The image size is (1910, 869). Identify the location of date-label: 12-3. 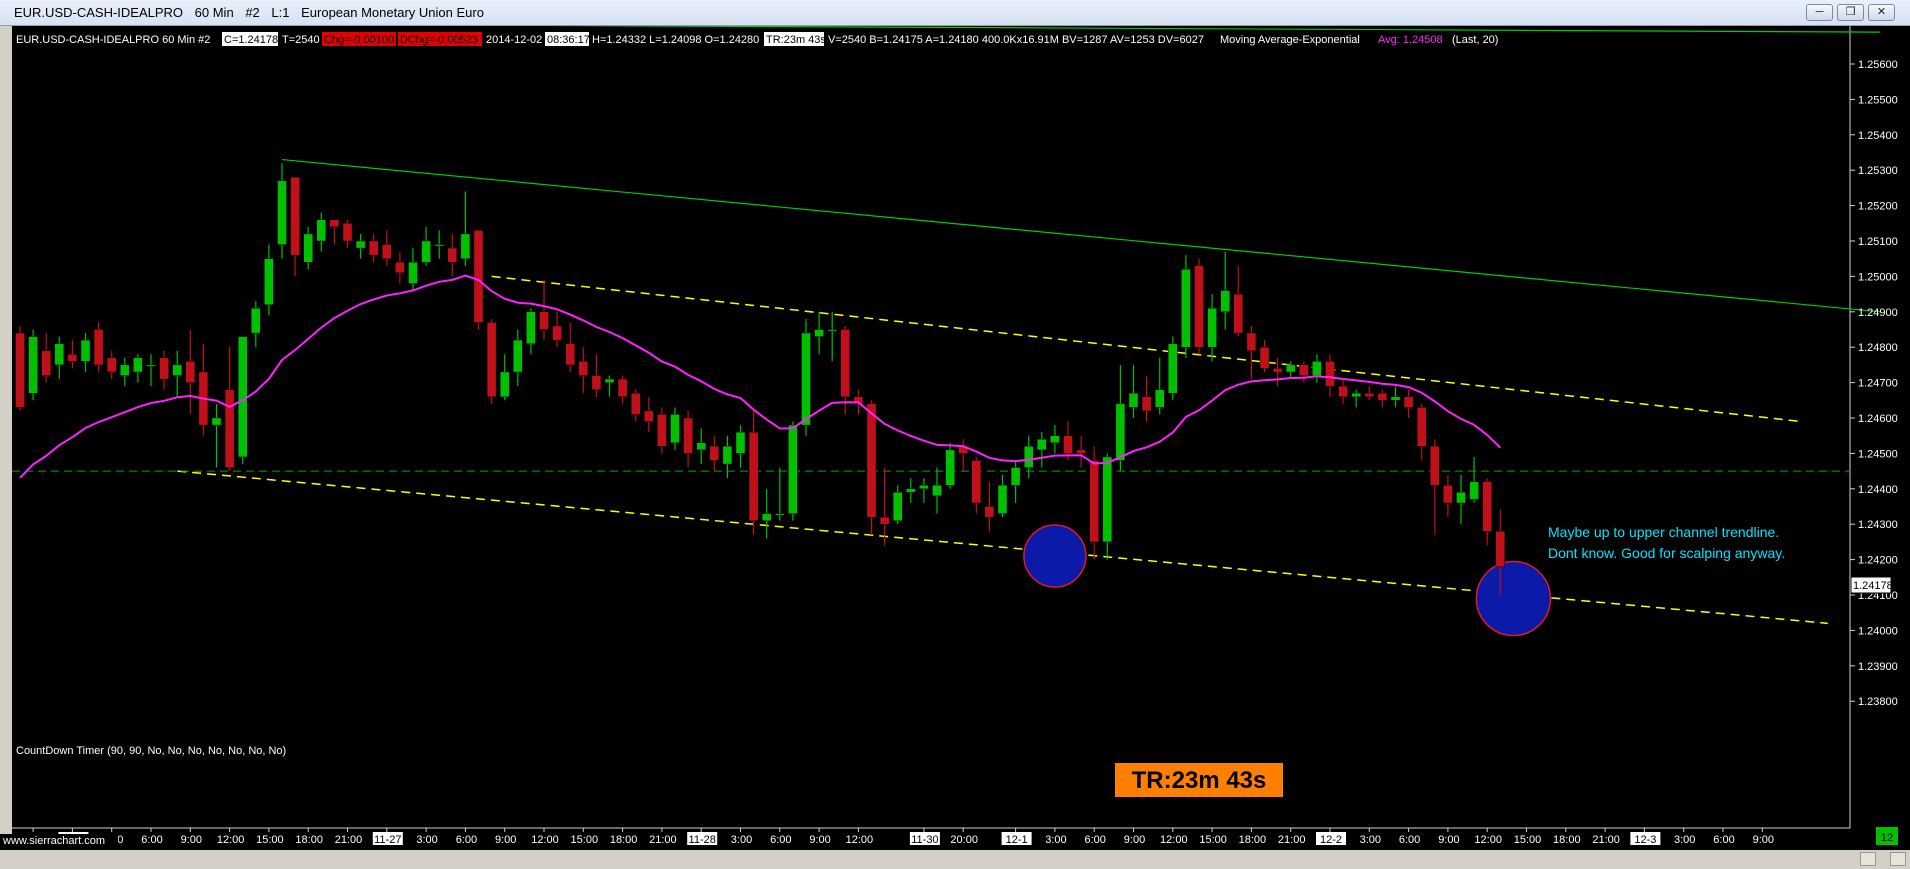
(1645, 840).